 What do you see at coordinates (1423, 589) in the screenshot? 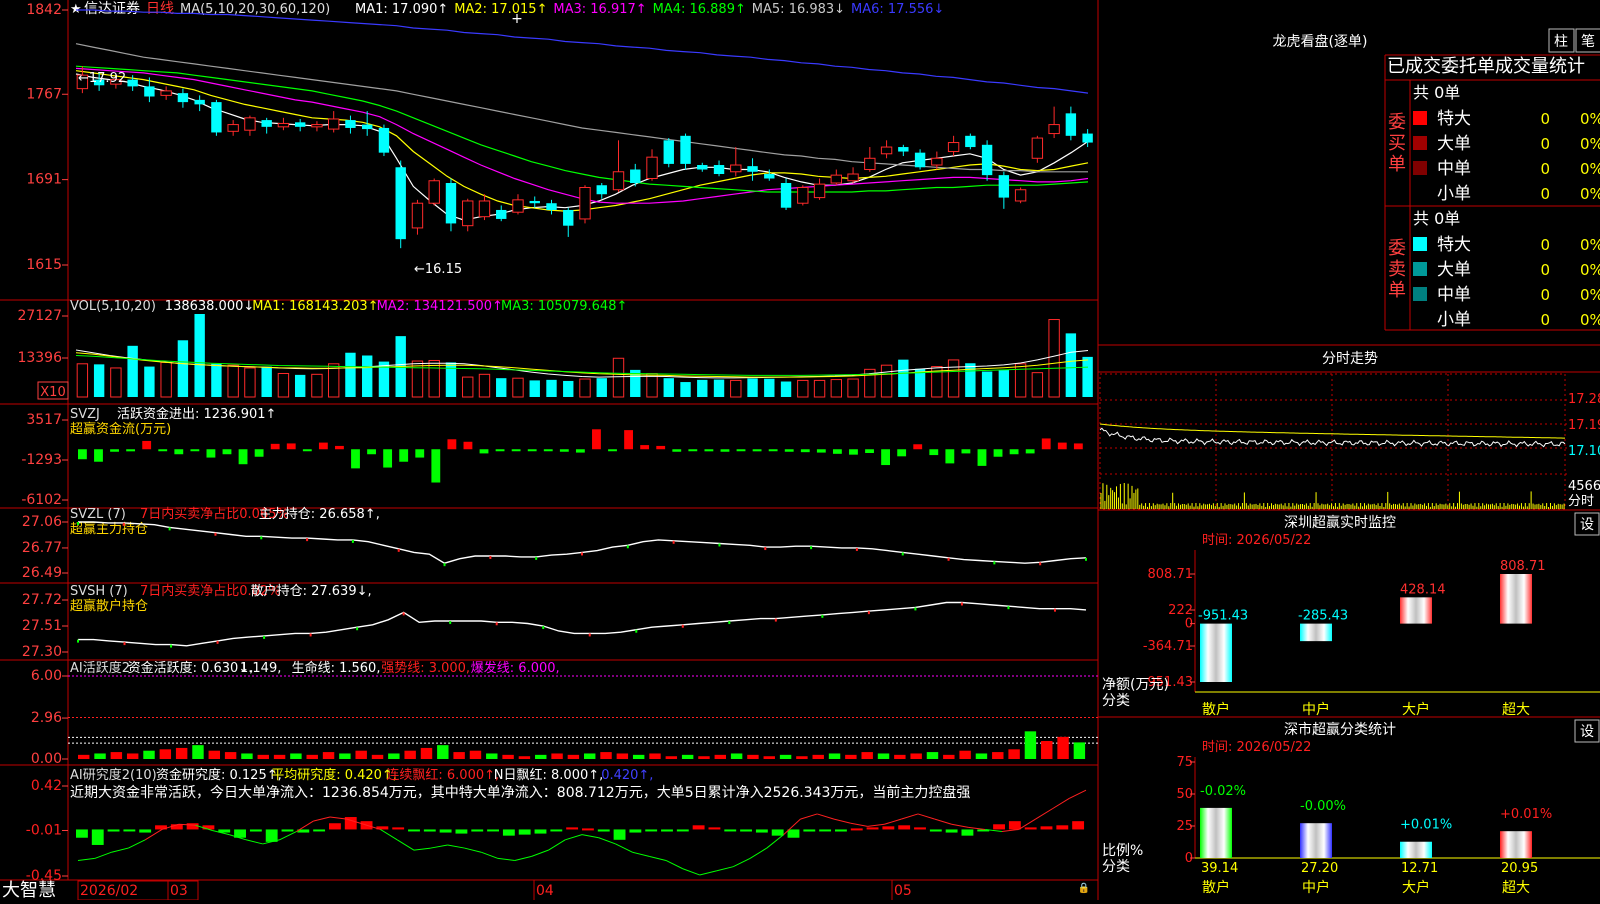
I see `monitor-bar-value: 428.14` at bounding box center [1423, 589].